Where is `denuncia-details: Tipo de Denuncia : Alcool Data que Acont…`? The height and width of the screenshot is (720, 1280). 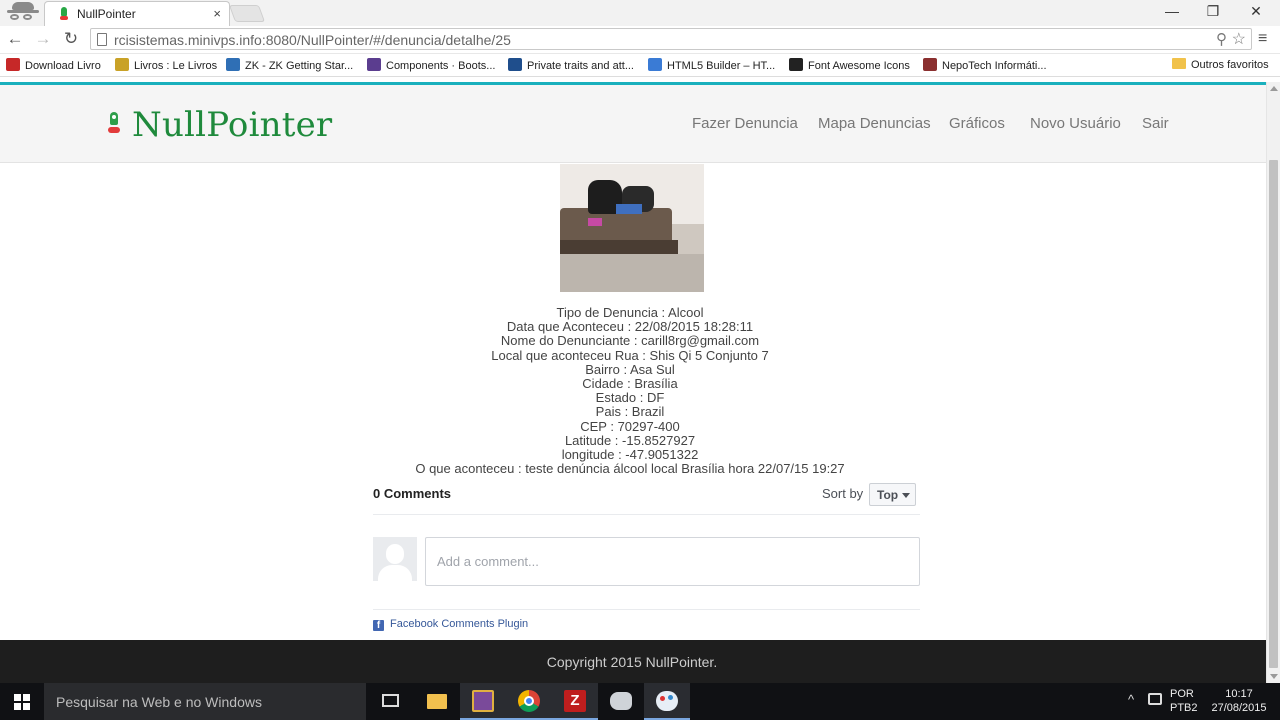
denuncia-details: Tipo de Denuncia : Alcool Data que Acont… is located at coordinates (630, 391).